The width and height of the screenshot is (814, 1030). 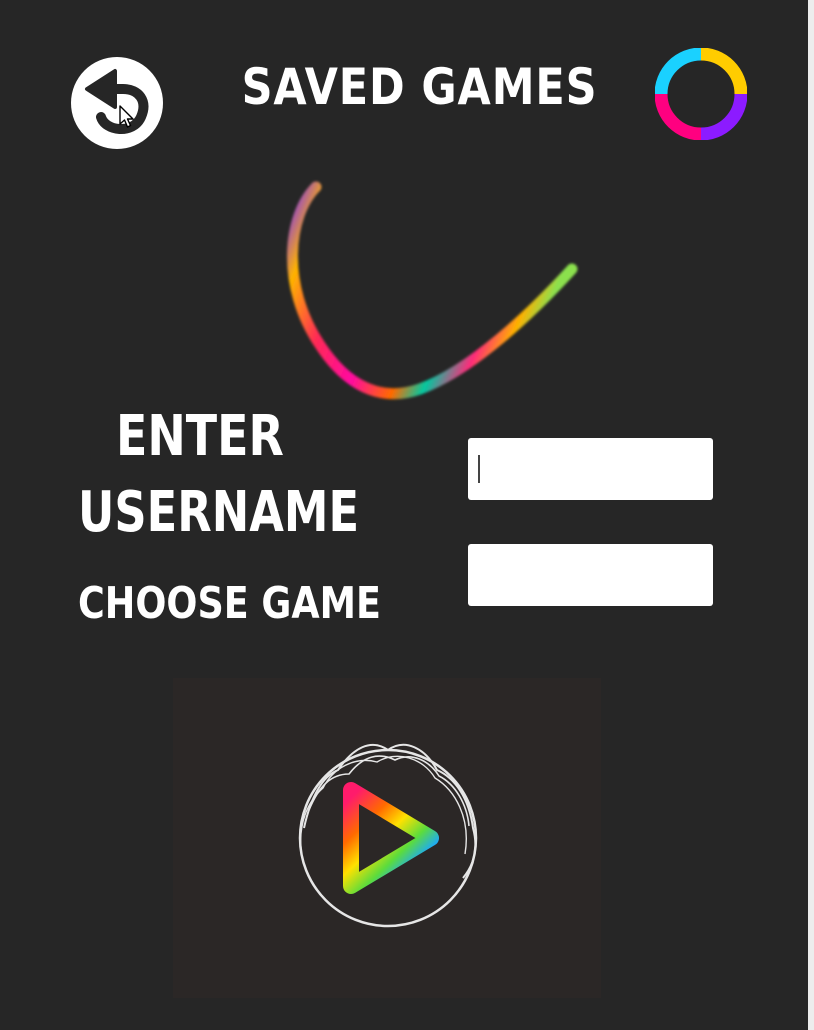 I want to click on username-label: USERNAME, so click(x=219, y=512).